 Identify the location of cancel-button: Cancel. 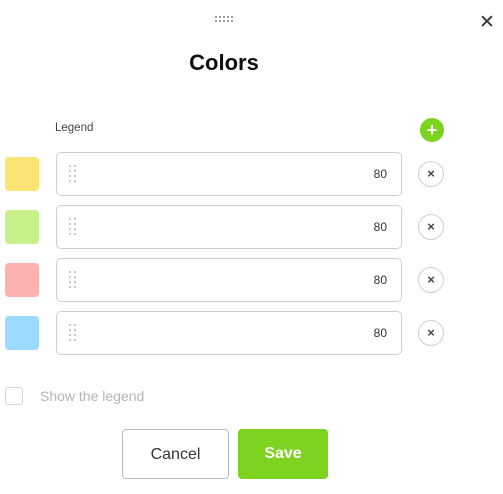
(175, 454).